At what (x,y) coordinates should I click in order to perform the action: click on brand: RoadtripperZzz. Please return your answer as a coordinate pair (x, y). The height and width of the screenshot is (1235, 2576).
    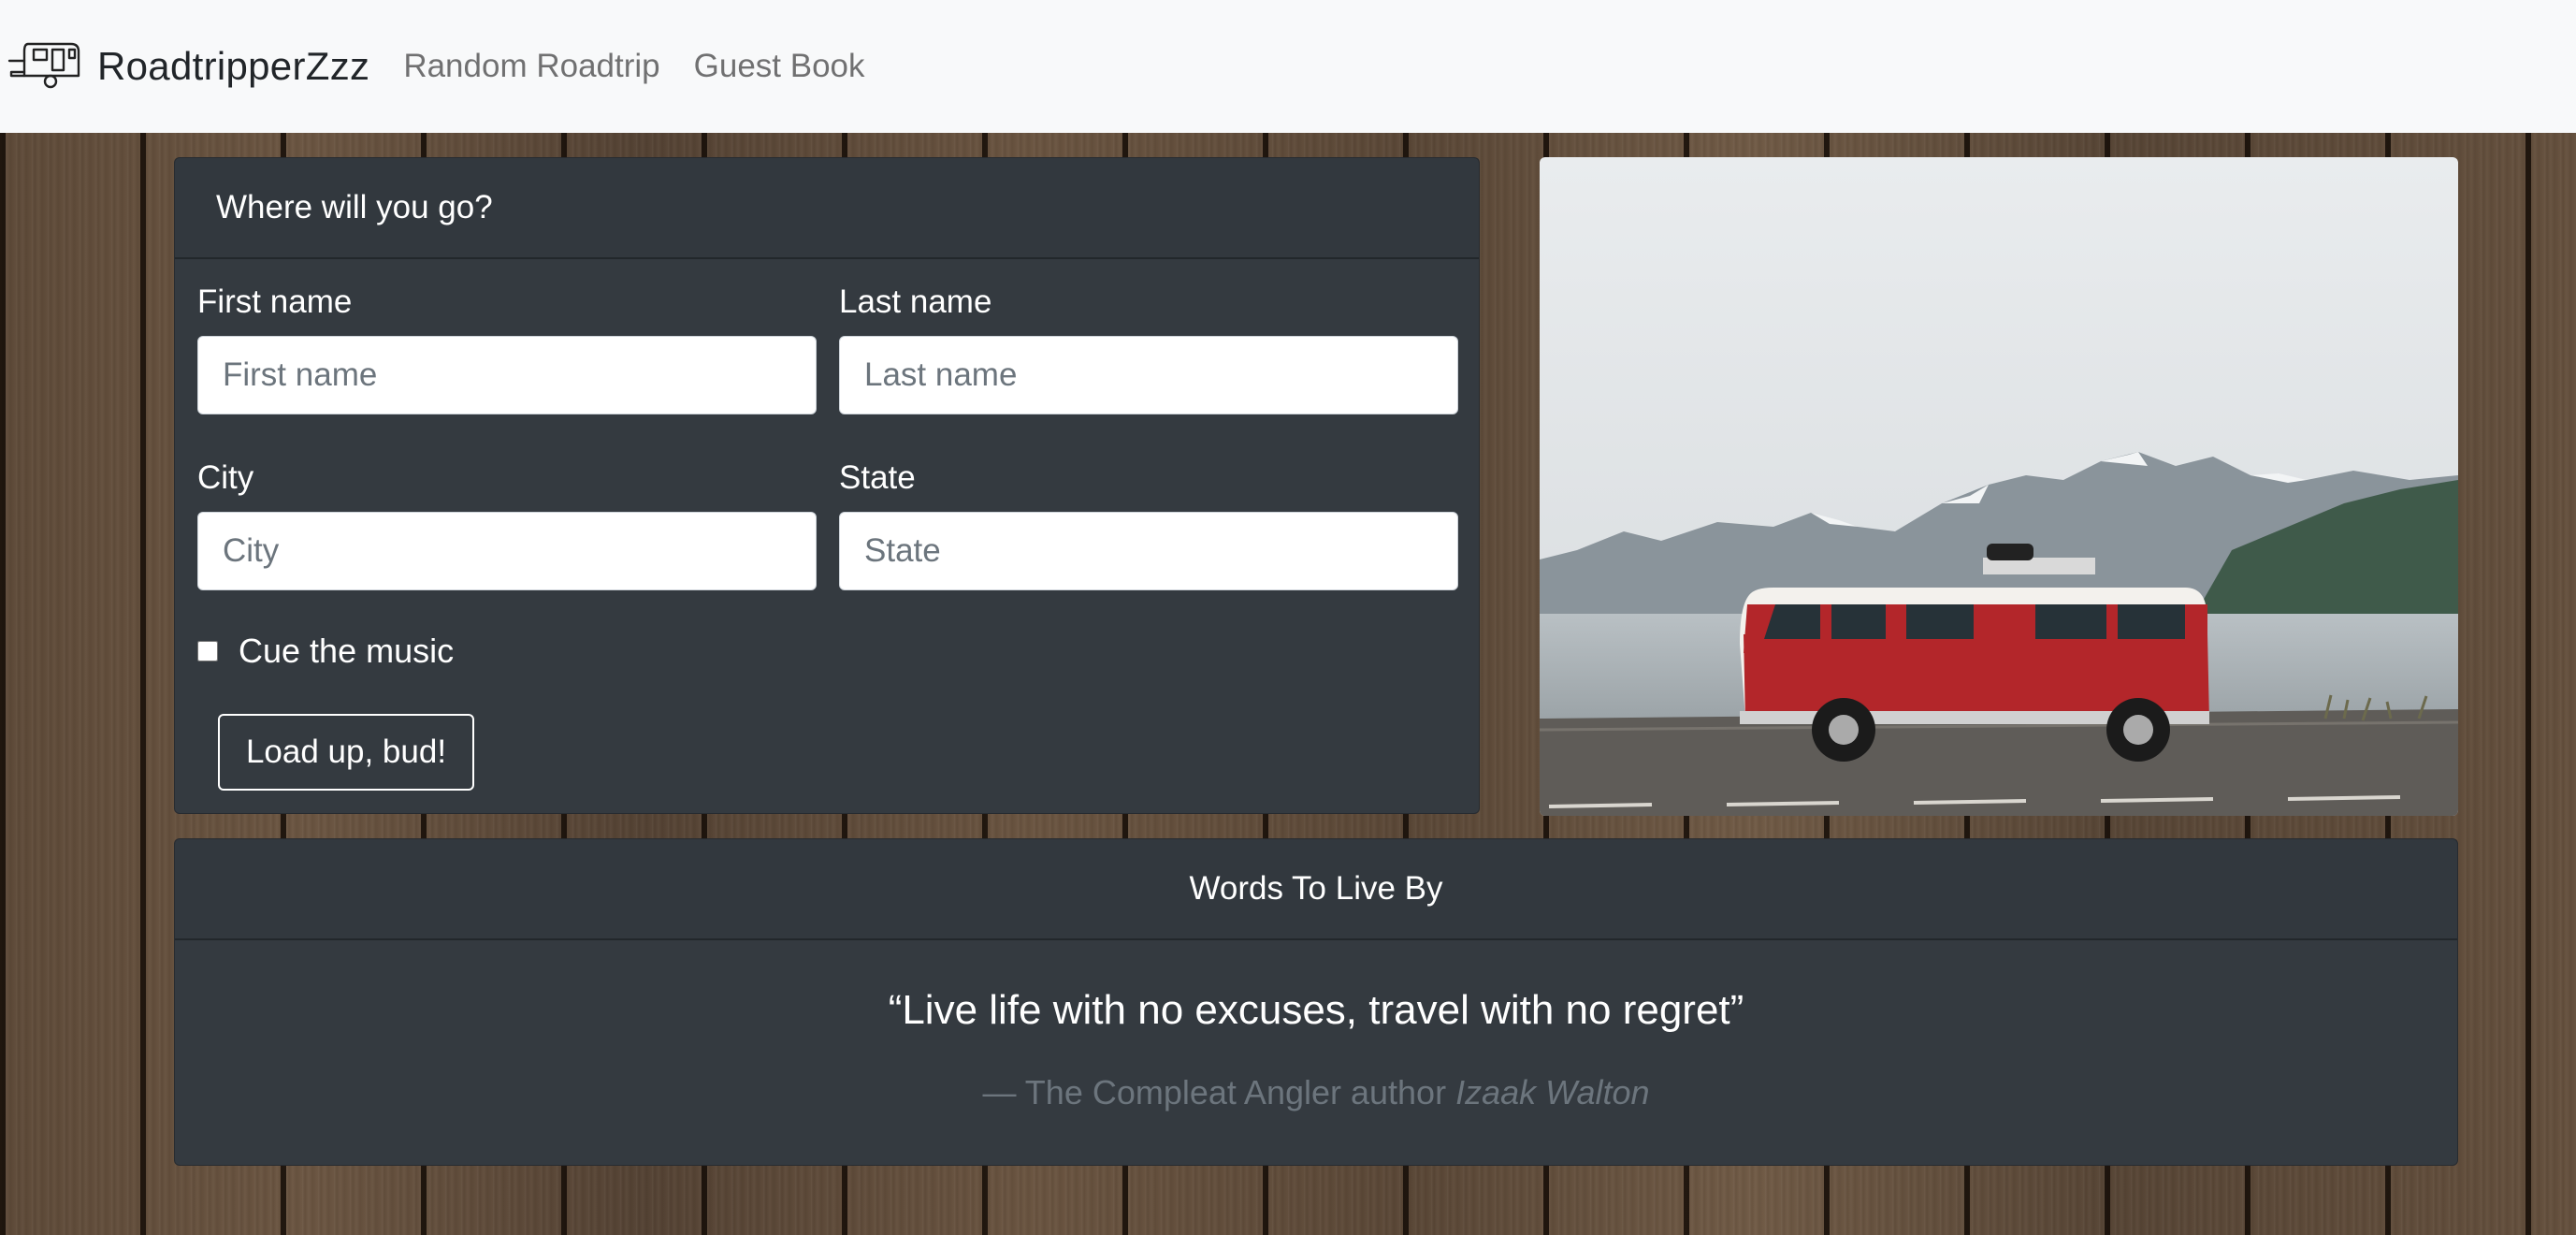
    Looking at the image, I should click on (188, 66).